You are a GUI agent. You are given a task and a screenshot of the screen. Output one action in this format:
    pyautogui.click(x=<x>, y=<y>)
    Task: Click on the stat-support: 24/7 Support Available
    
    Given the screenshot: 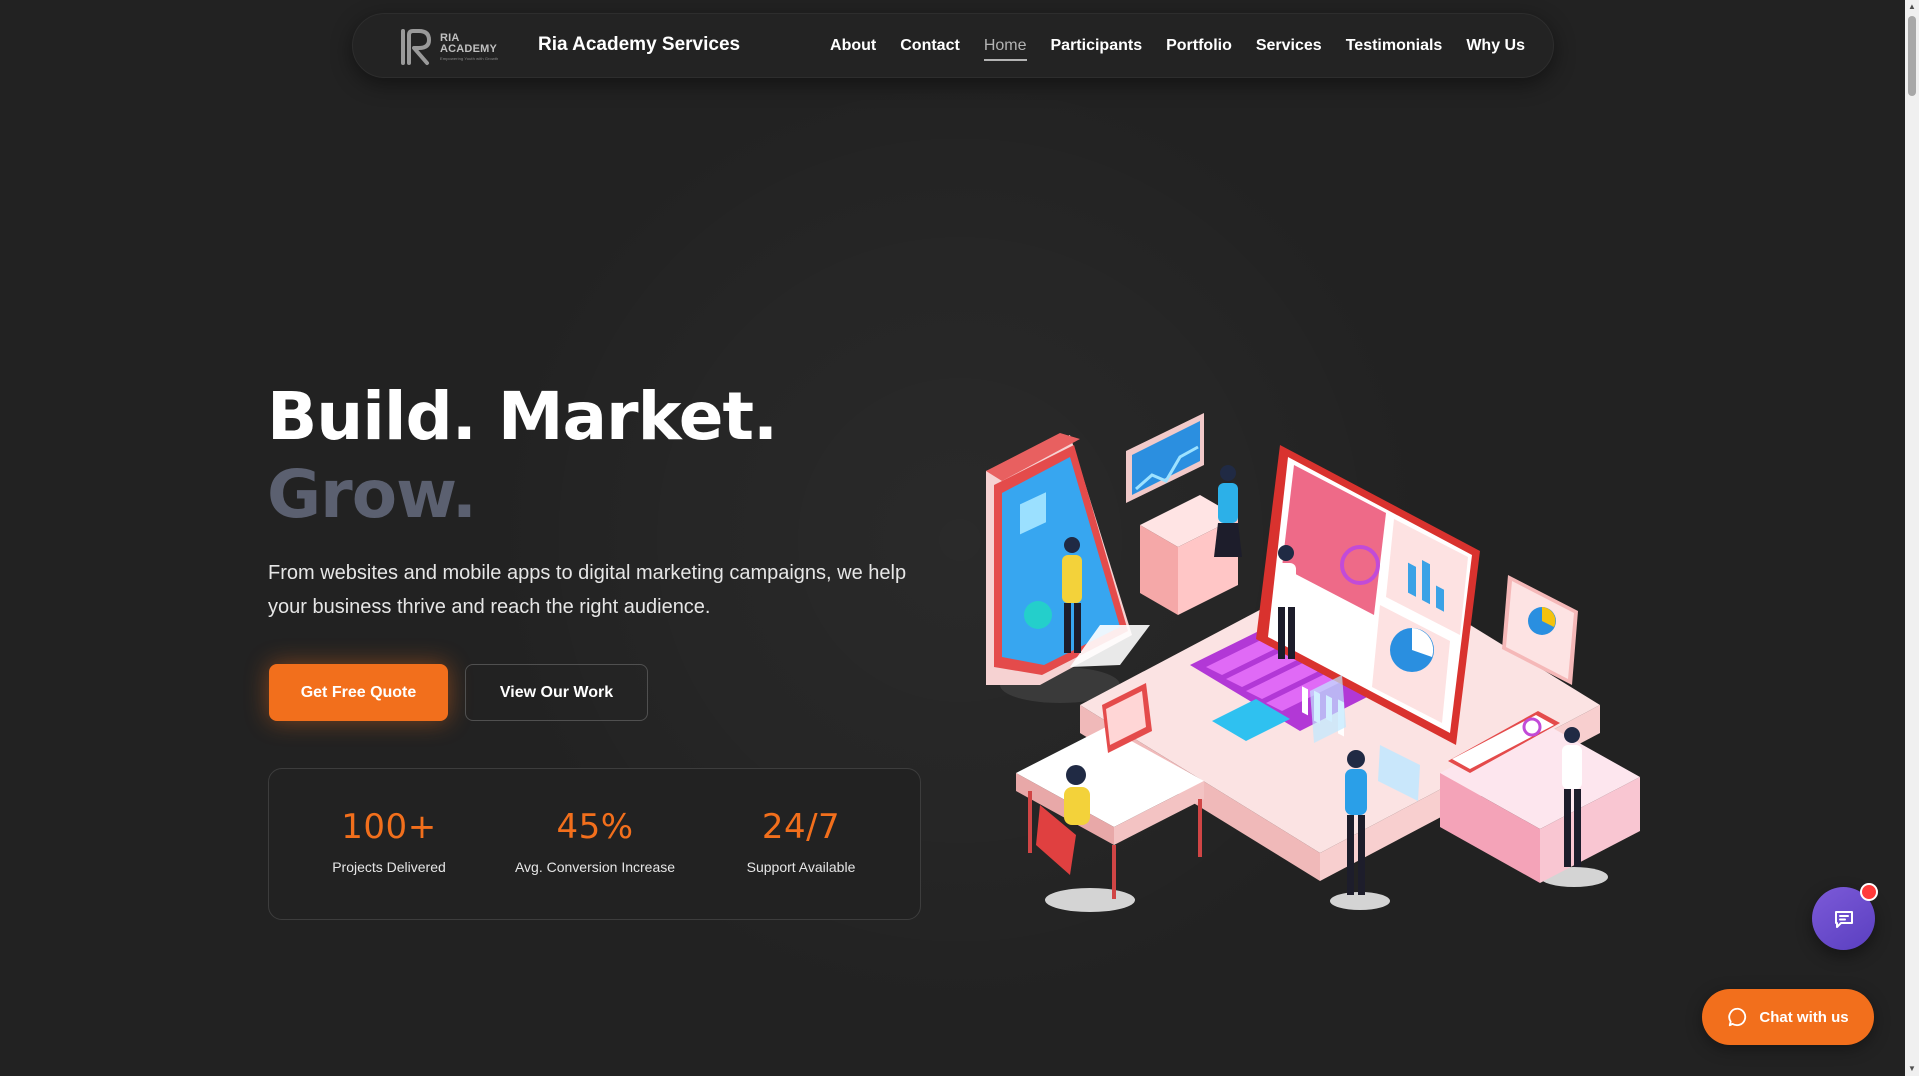 What is the action you would take?
    pyautogui.click(x=801, y=841)
    